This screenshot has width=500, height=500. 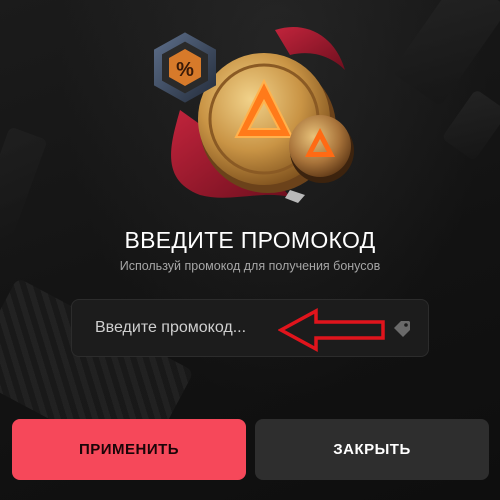 What do you see at coordinates (254, 114) in the screenshot?
I see `promo-hero-illustration: %` at bounding box center [254, 114].